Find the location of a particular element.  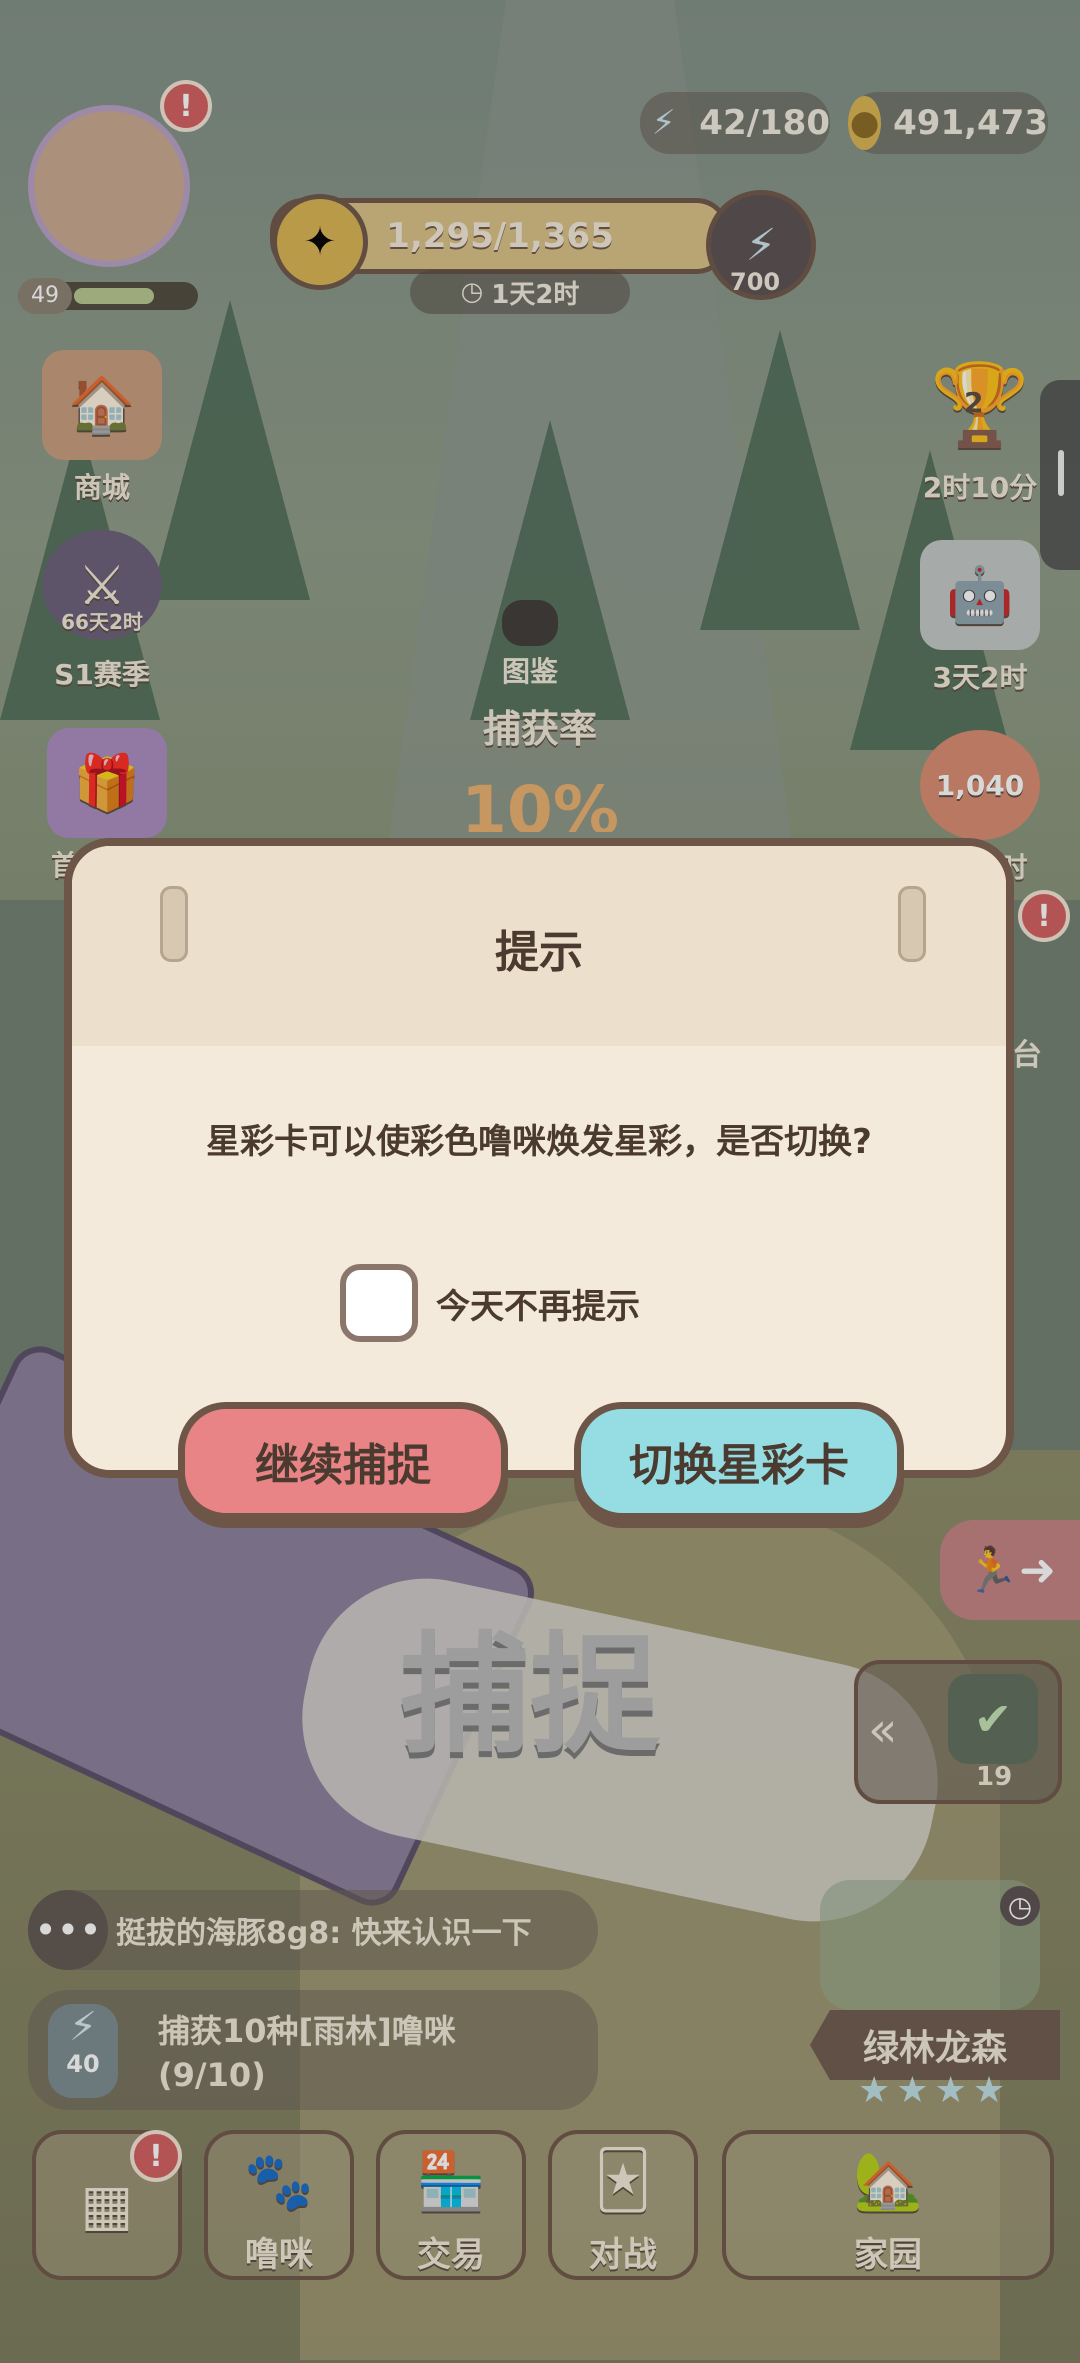

switch-star-card-button: 切换星彩卡 is located at coordinates (739, 1461).